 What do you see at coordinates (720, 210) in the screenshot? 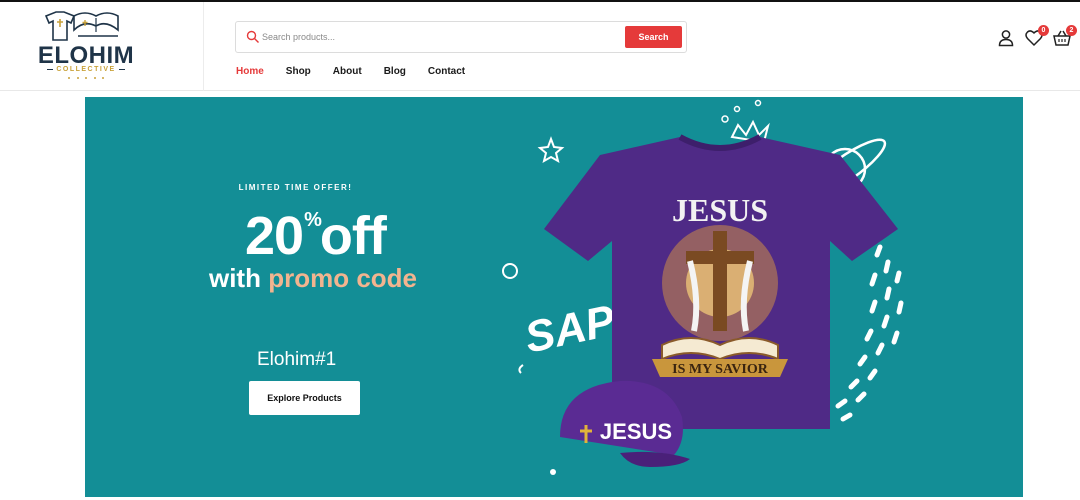
I see `shirt-text-top: JESUS` at bounding box center [720, 210].